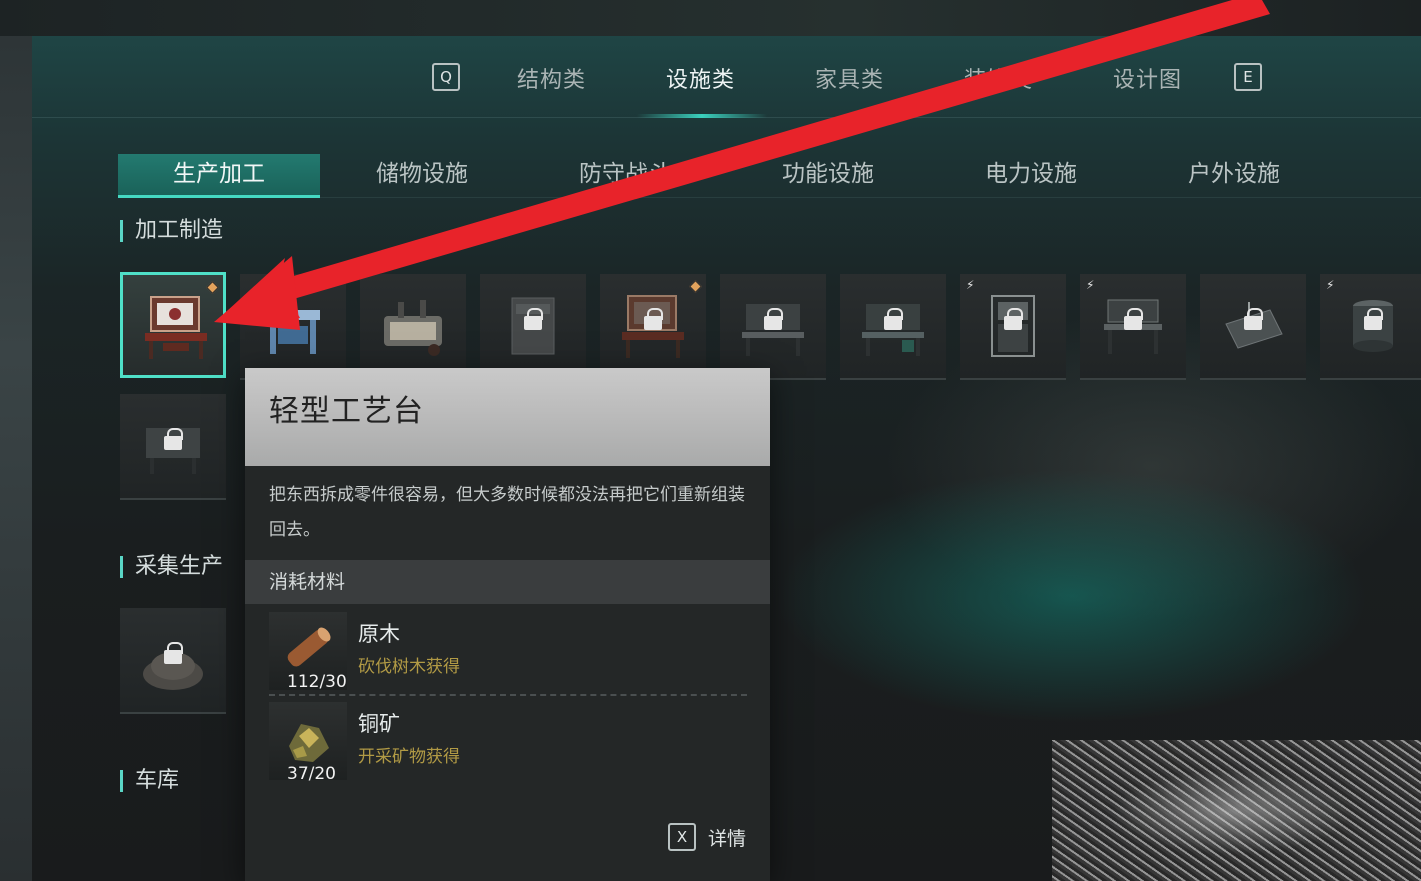 This screenshot has height=881, width=1421. I want to click on tooltip-footer: X 详情, so click(706, 837).